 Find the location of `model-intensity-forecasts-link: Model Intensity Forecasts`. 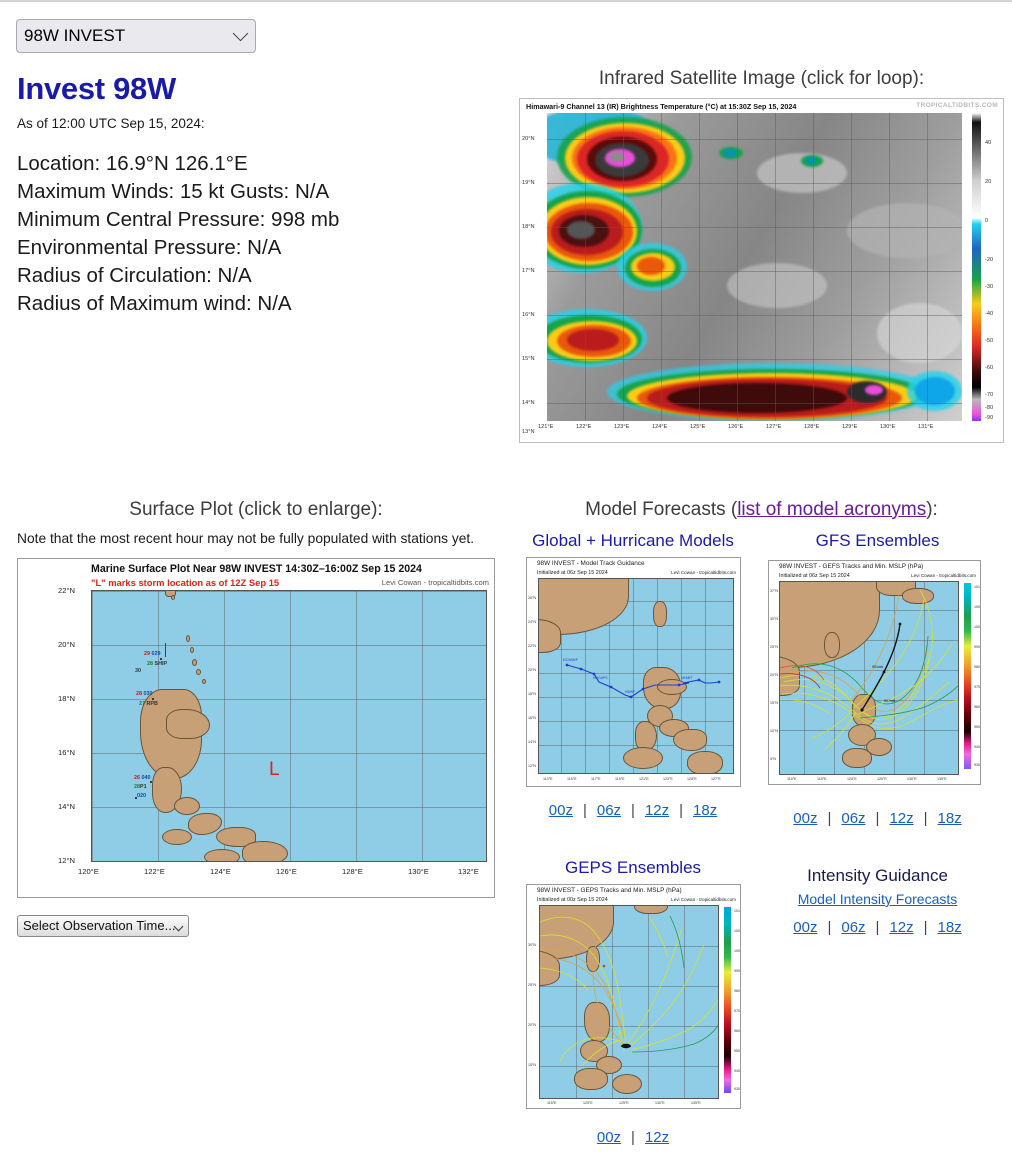

model-intensity-forecasts-link: Model Intensity Forecasts is located at coordinates (878, 899).